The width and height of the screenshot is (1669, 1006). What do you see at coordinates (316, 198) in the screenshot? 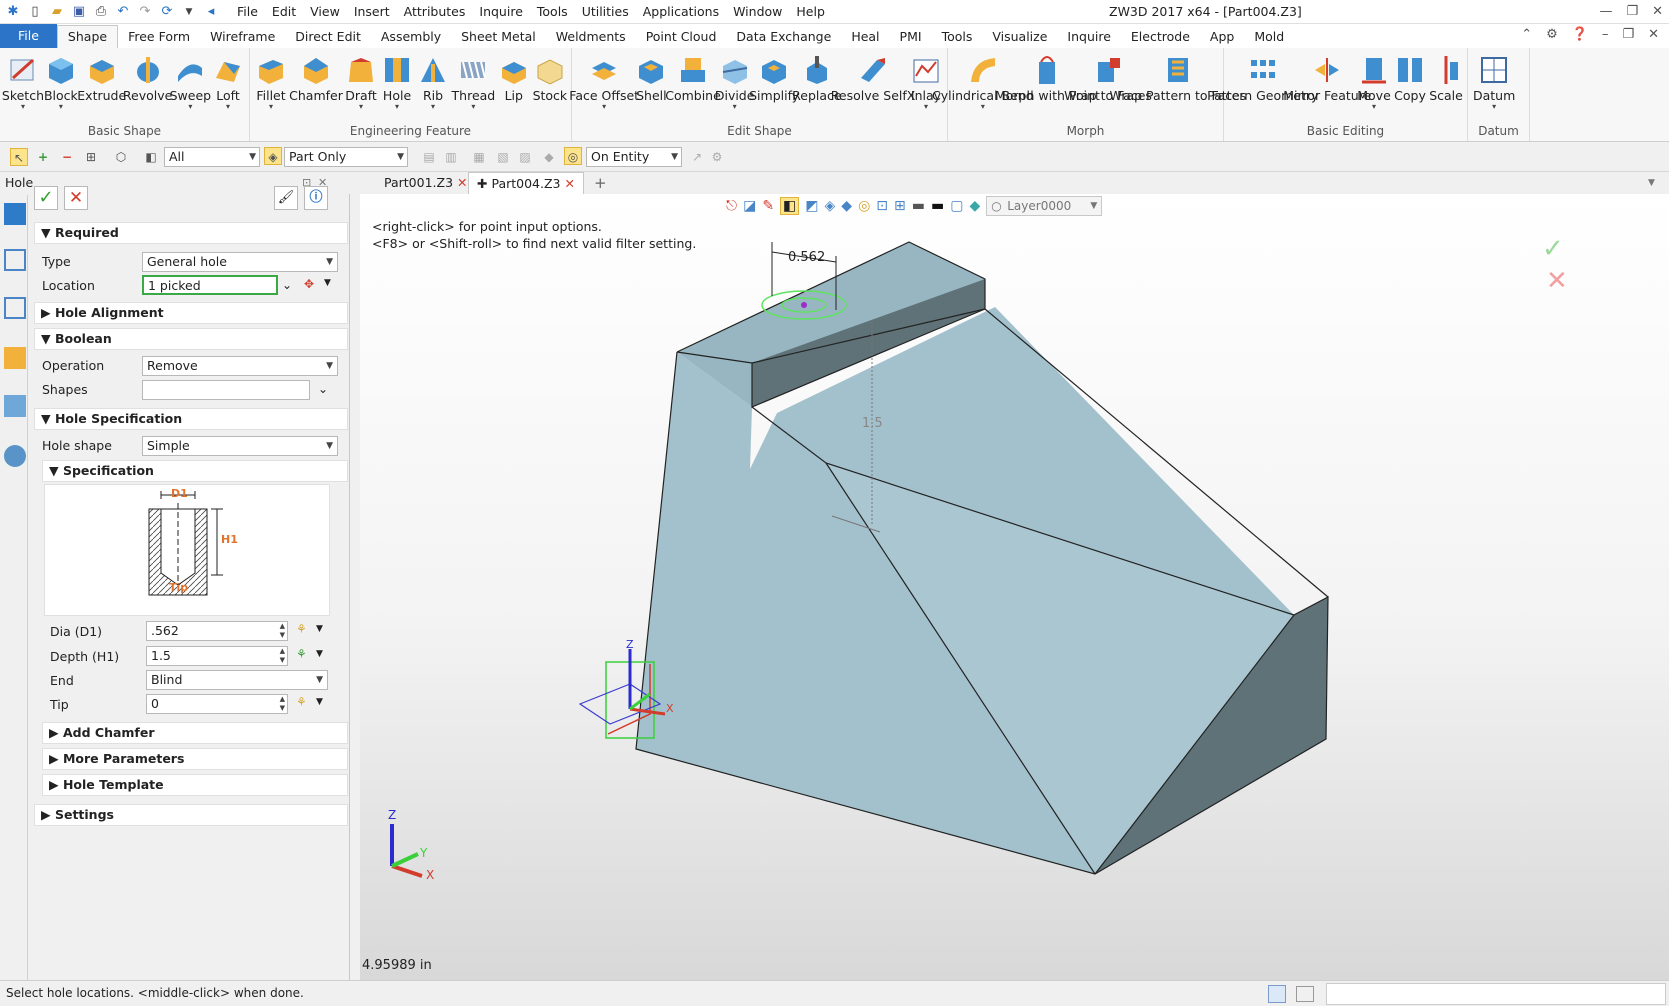
I see `info-icon: ⓘ` at bounding box center [316, 198].